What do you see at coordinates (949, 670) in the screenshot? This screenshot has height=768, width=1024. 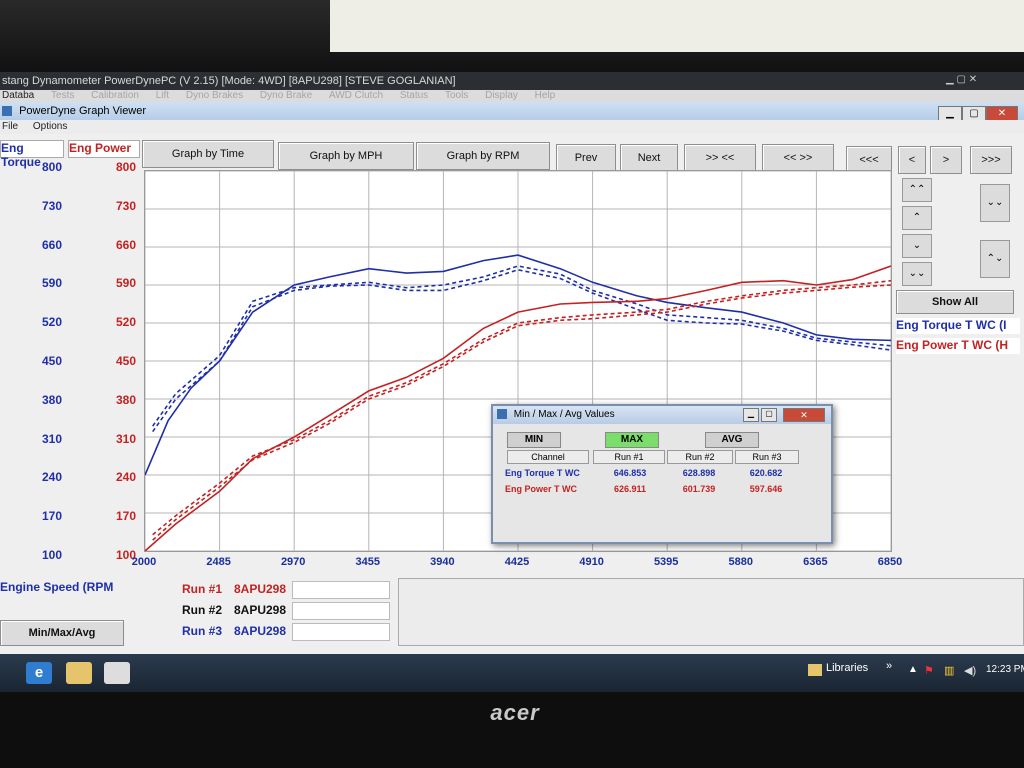 I see `network-icon: ▥` at bounding box center [949, 670].